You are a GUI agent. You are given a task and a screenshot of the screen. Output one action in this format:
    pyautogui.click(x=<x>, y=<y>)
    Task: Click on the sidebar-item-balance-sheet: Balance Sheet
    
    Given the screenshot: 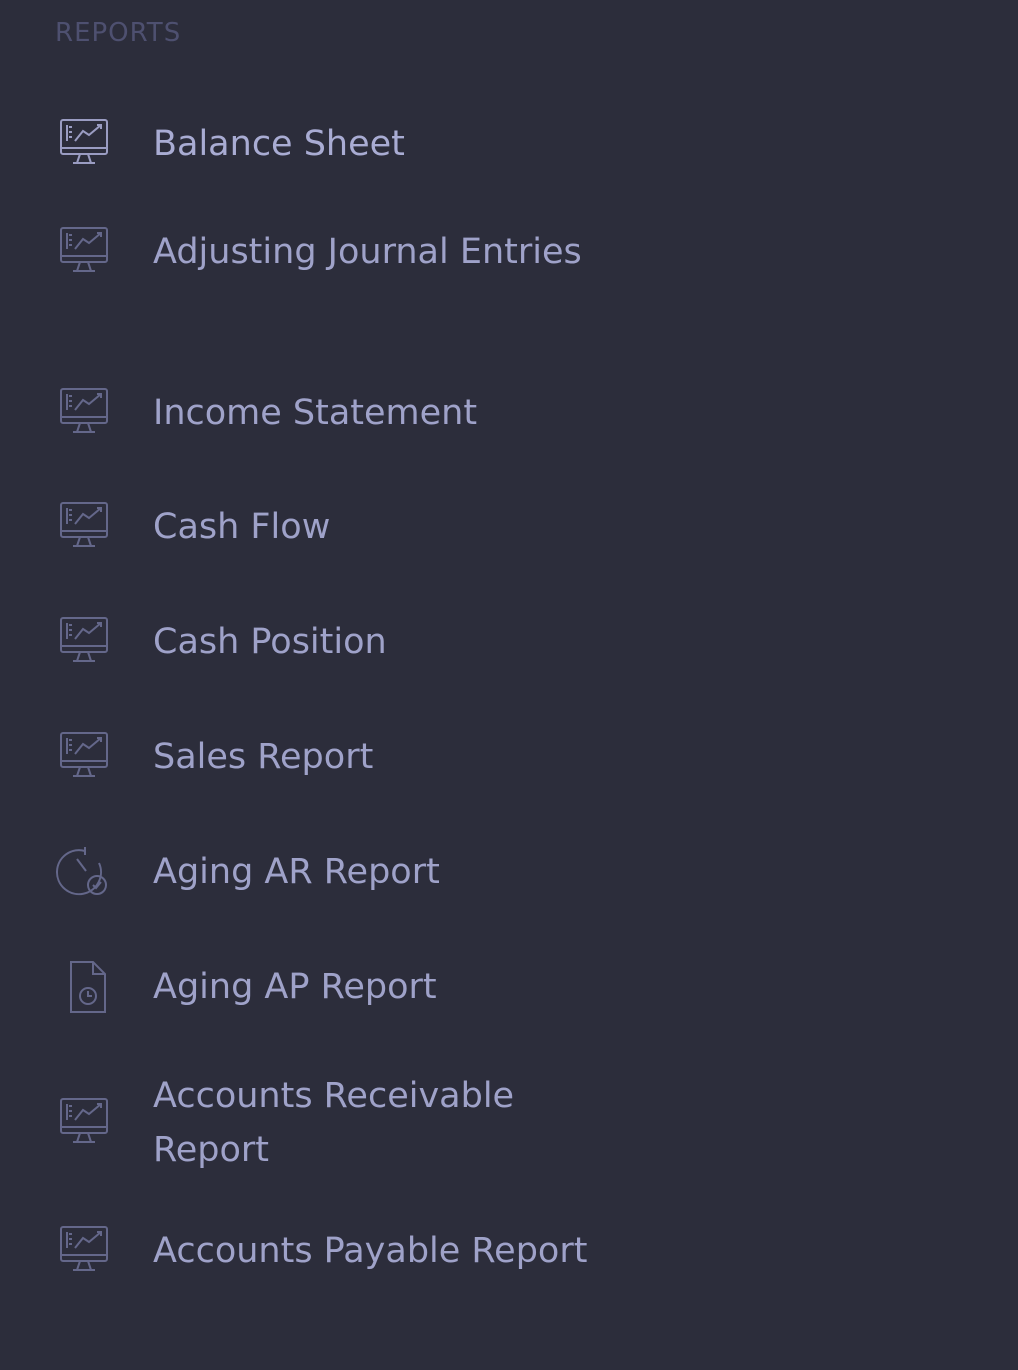 What is the action you would take?
    pyautogui.click(x=365, y=144)
    